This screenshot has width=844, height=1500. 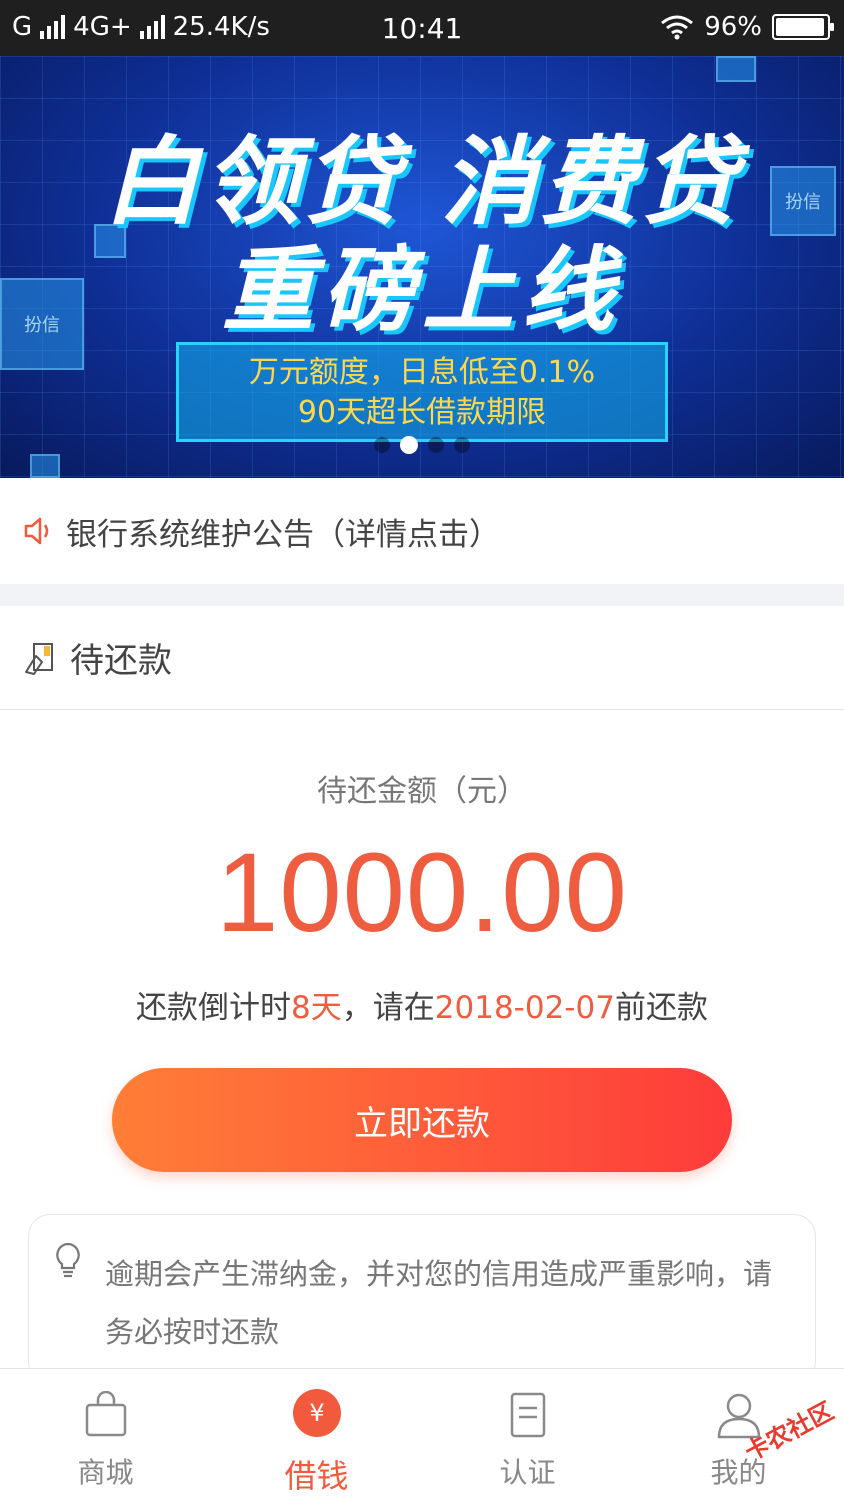 What do you see at coordinates (39, 658) in the screenshot?
I see `bill-icon` at bounding box center [39, 658].